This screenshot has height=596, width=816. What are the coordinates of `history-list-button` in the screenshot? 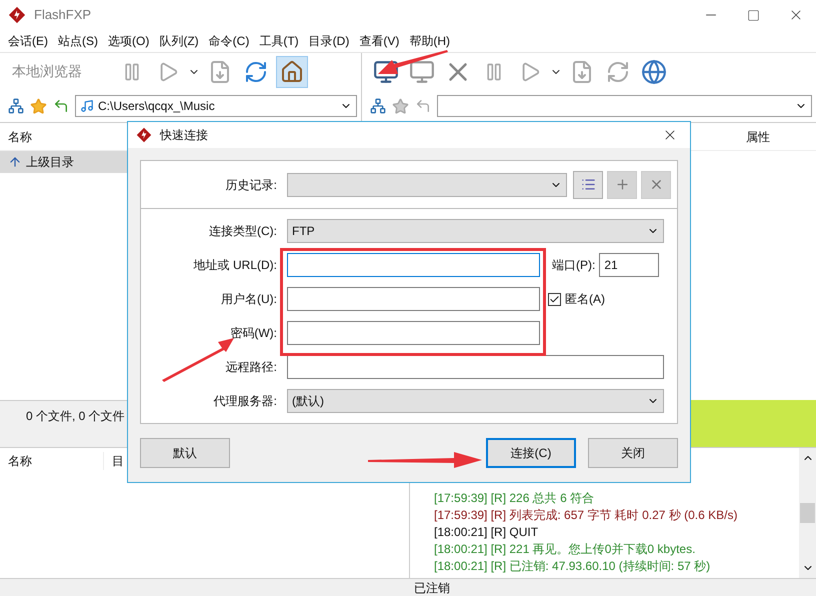 It's located at (588, 184).